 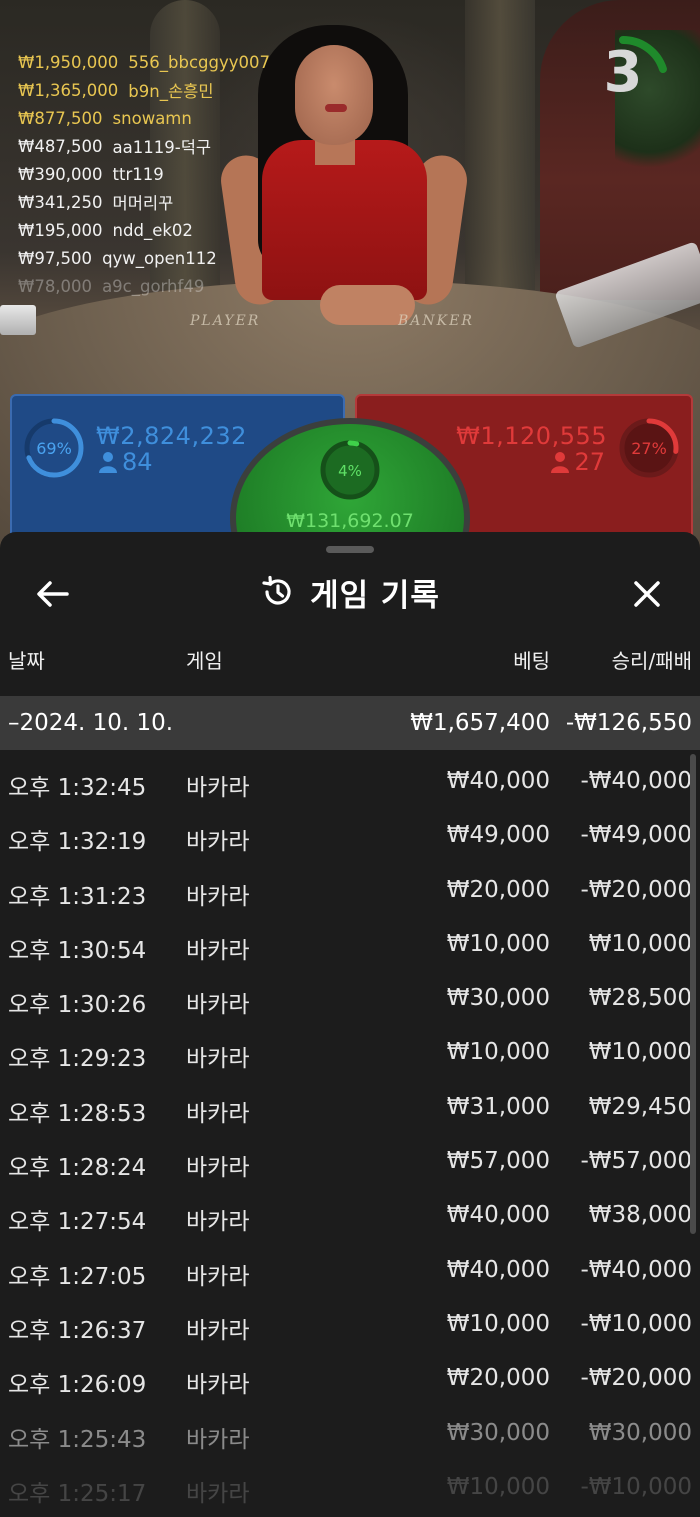 What do you see at coordinates (68, 62) in the screenshot?
I see `leaderboard-amount: ₩1,950,000` at bounding box center [68, 62].